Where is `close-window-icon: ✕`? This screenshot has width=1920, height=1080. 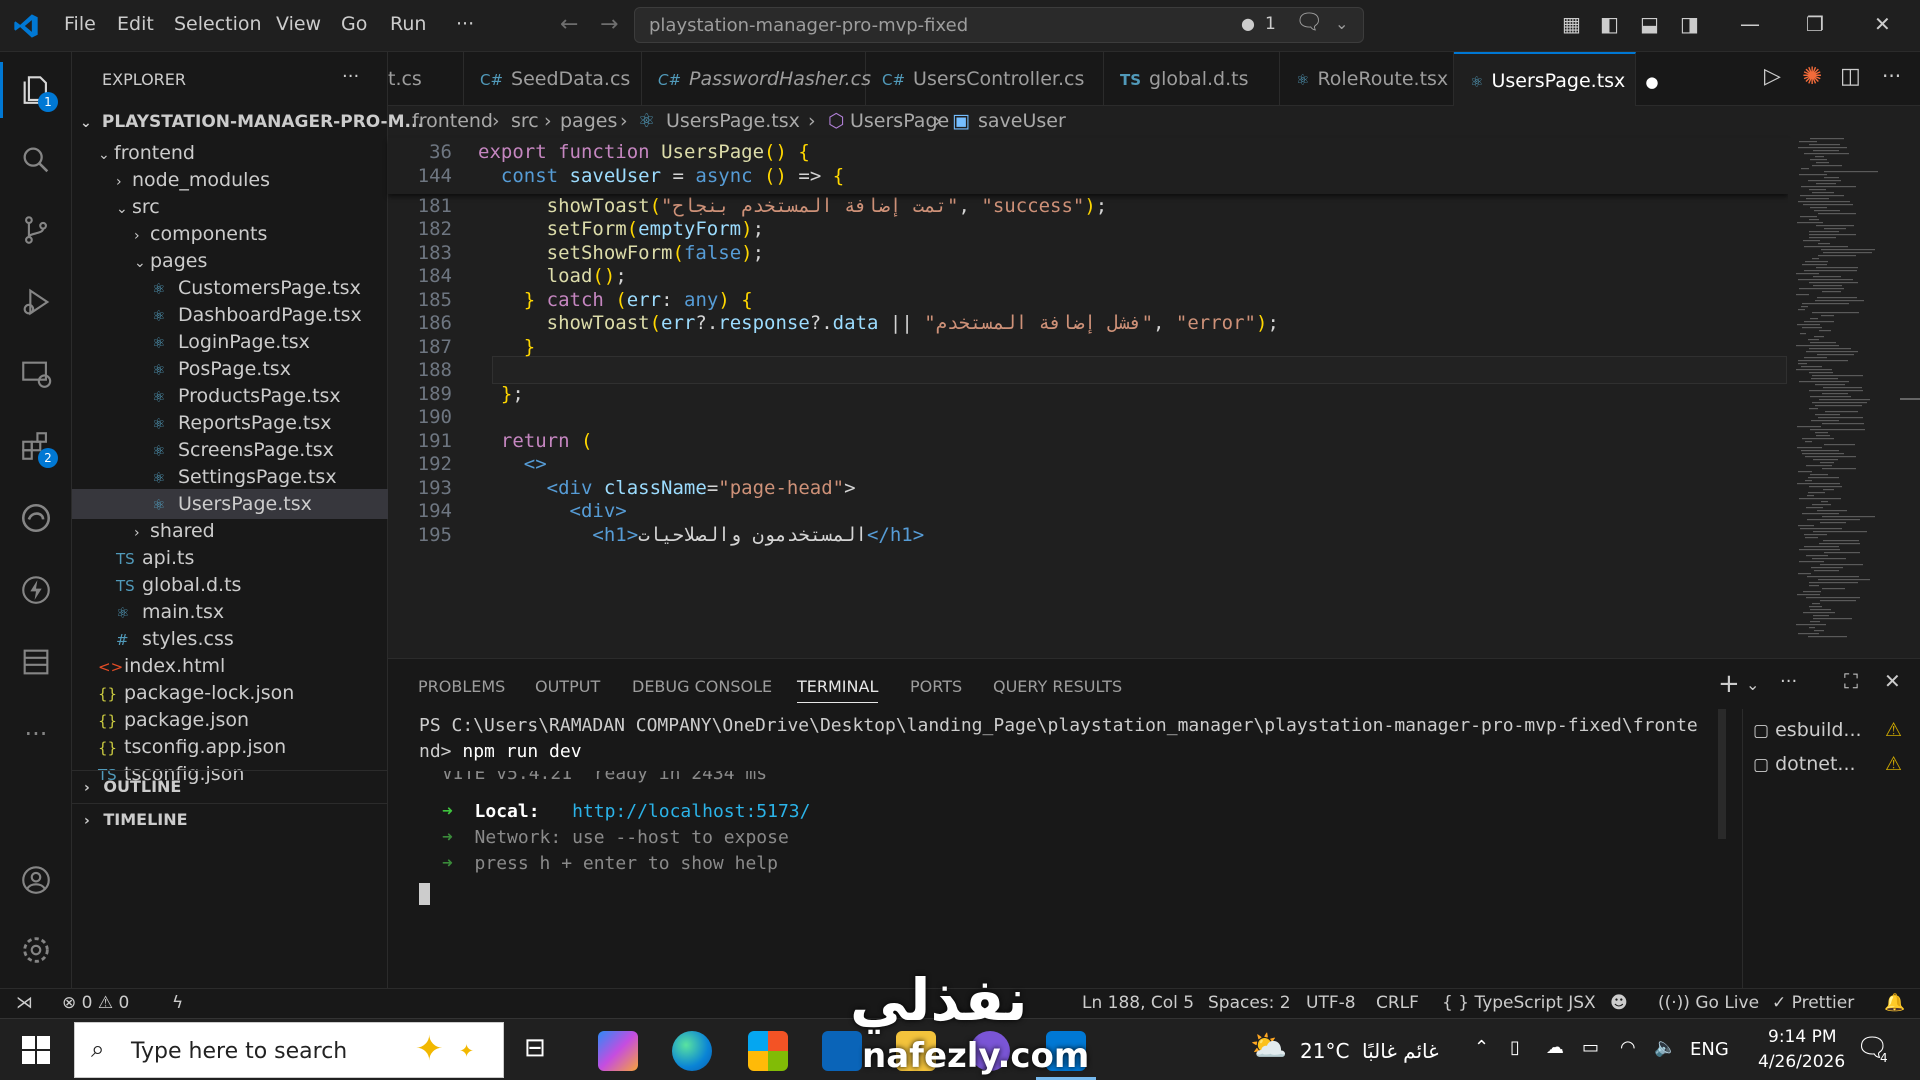
close-window-icon: ✕ is located at coordinates (1882, 24).